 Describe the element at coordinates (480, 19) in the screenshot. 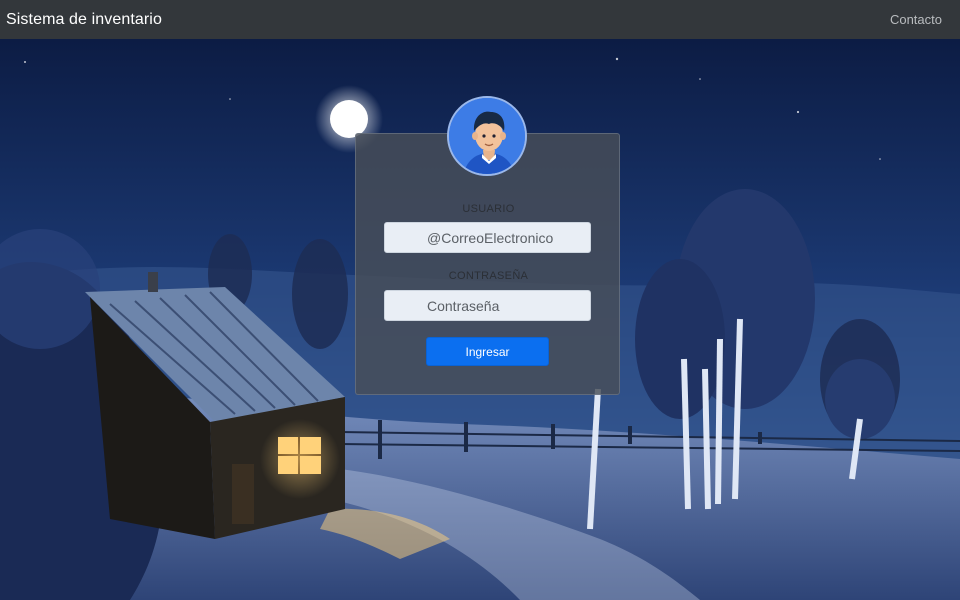

I see `top-navbar: Sistema de inventario Contacto` at that location.